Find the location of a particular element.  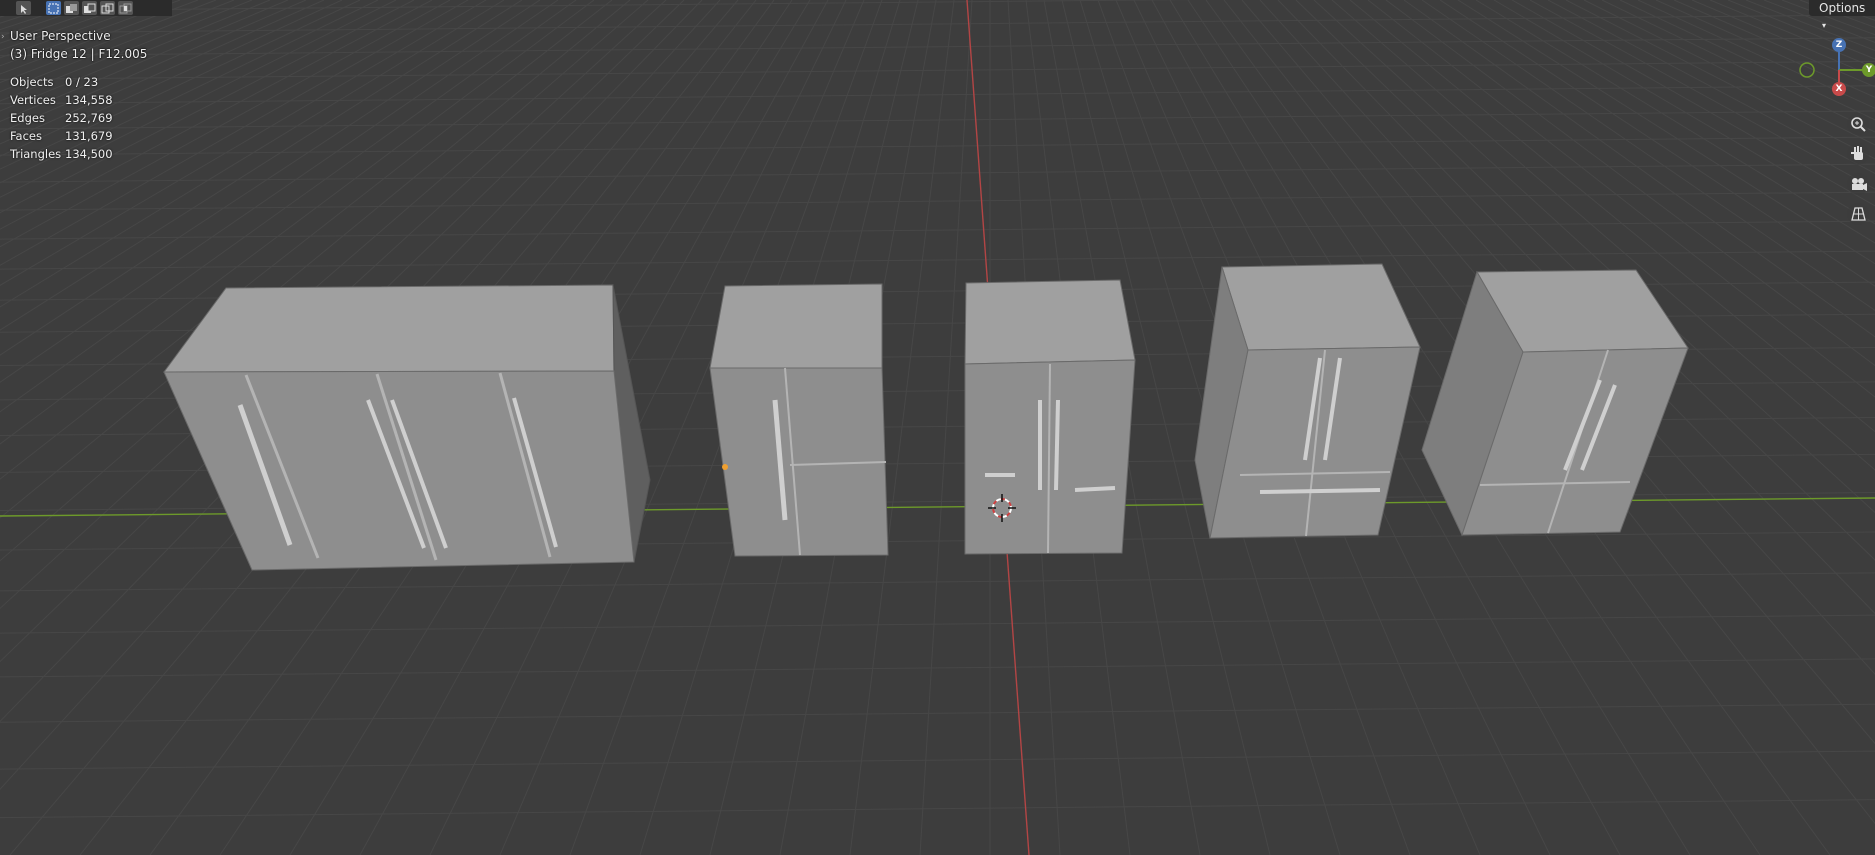

stat-triangles-value: 134,500 is located at coordinates (89, 154).